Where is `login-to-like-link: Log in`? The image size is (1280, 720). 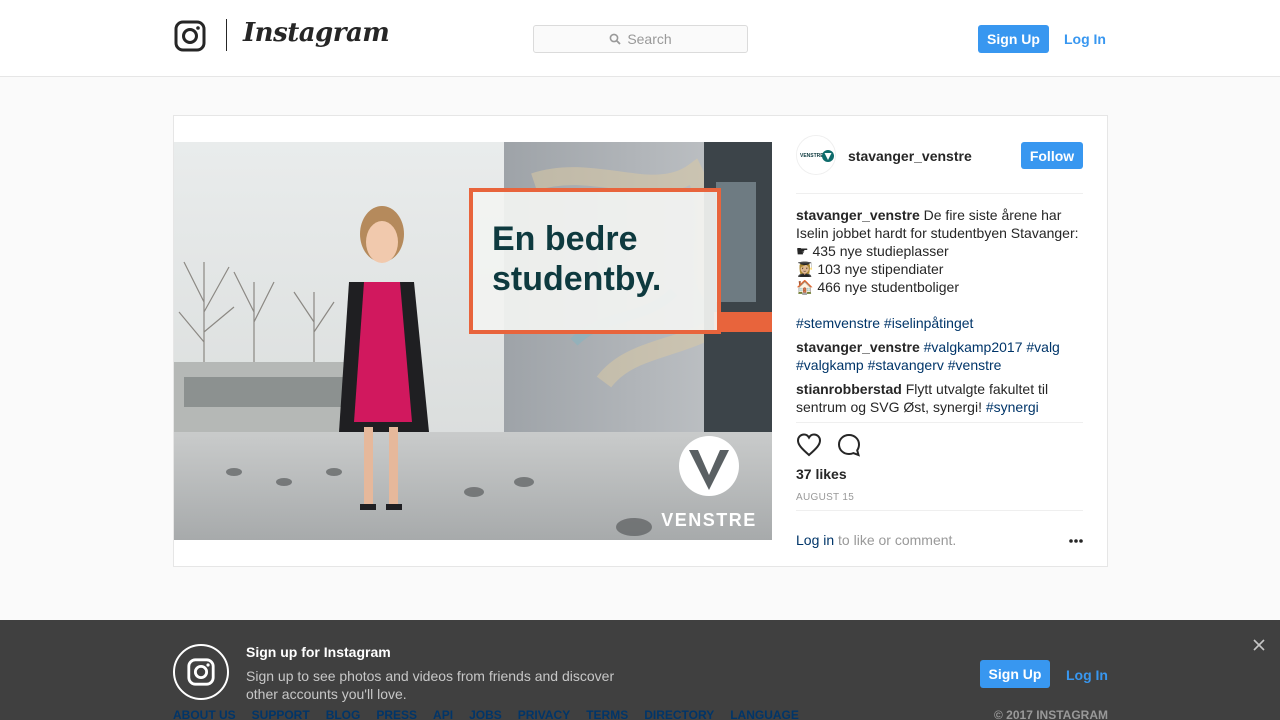 login-to-like-link: Log in is located at coordinates (815, 540).